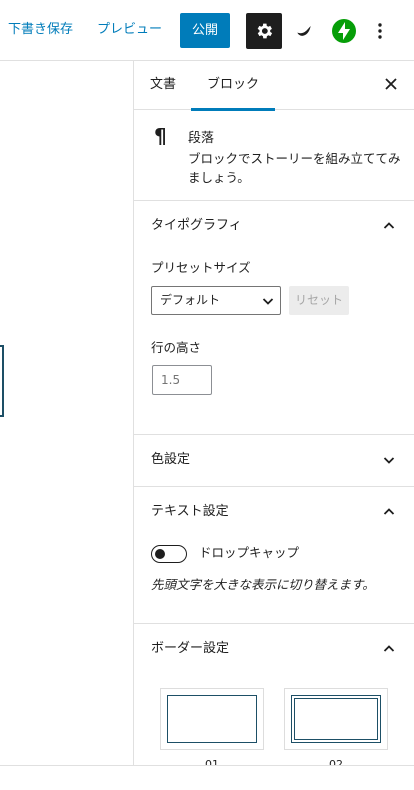 The image size is (414, 790). Describe the element at coordinates (182, 380) in the screenshot. I see `line-height-input` at that location.